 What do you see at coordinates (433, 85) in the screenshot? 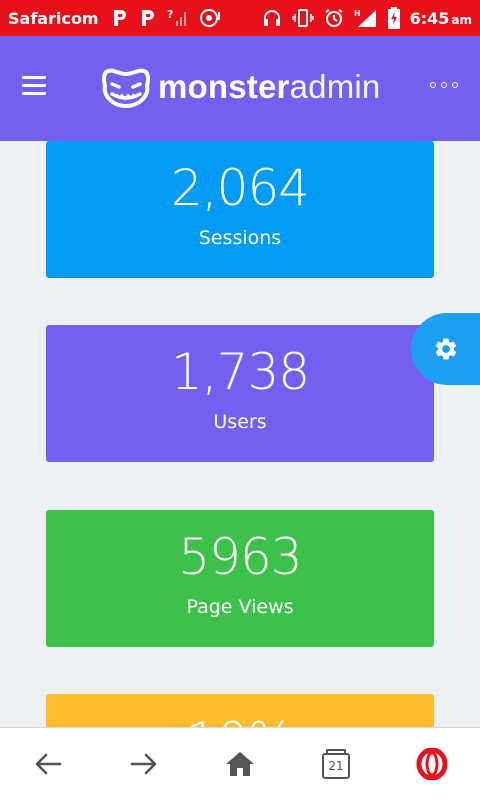
I see `more-options-icon` at bounding box center [433, 85].